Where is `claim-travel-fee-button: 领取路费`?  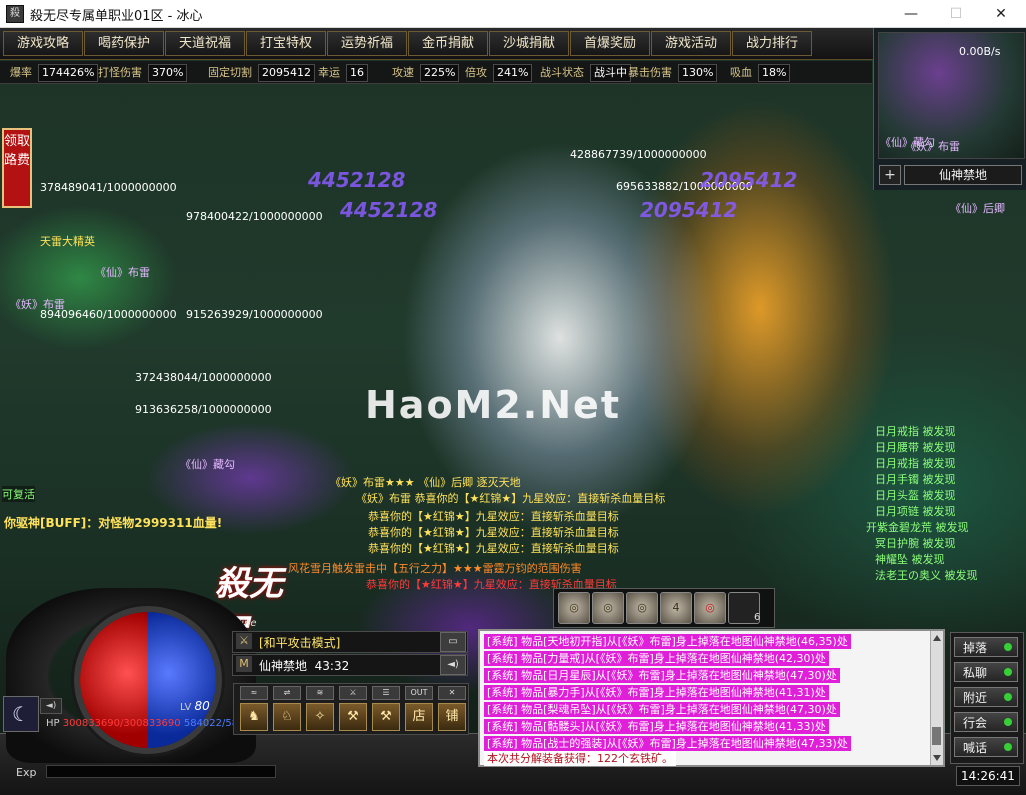 claim-travel-fee-button: 领取路费 is located at coordinates (17, 168).